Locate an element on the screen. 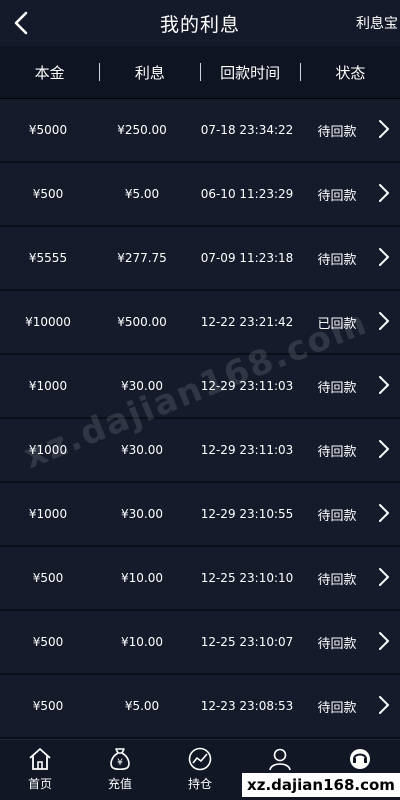 The height and width of the screenshot is (800, 400). list-item: ¥500 ¥5.00 12-23 23:08:53 待回款 is located at coordinates (200, 706).